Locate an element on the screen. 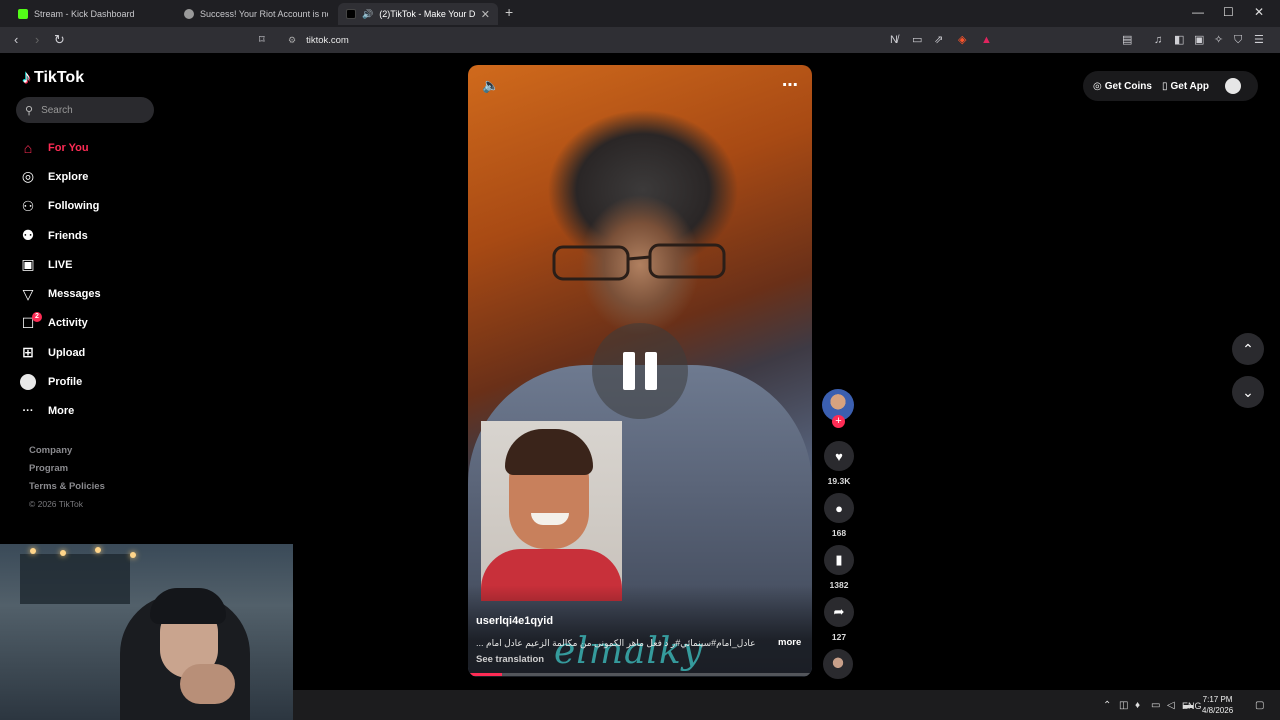 The height and width of the screenshot is (720, 1280). upload-plus-icon: ⊞ is located at coordinates (28, 352).